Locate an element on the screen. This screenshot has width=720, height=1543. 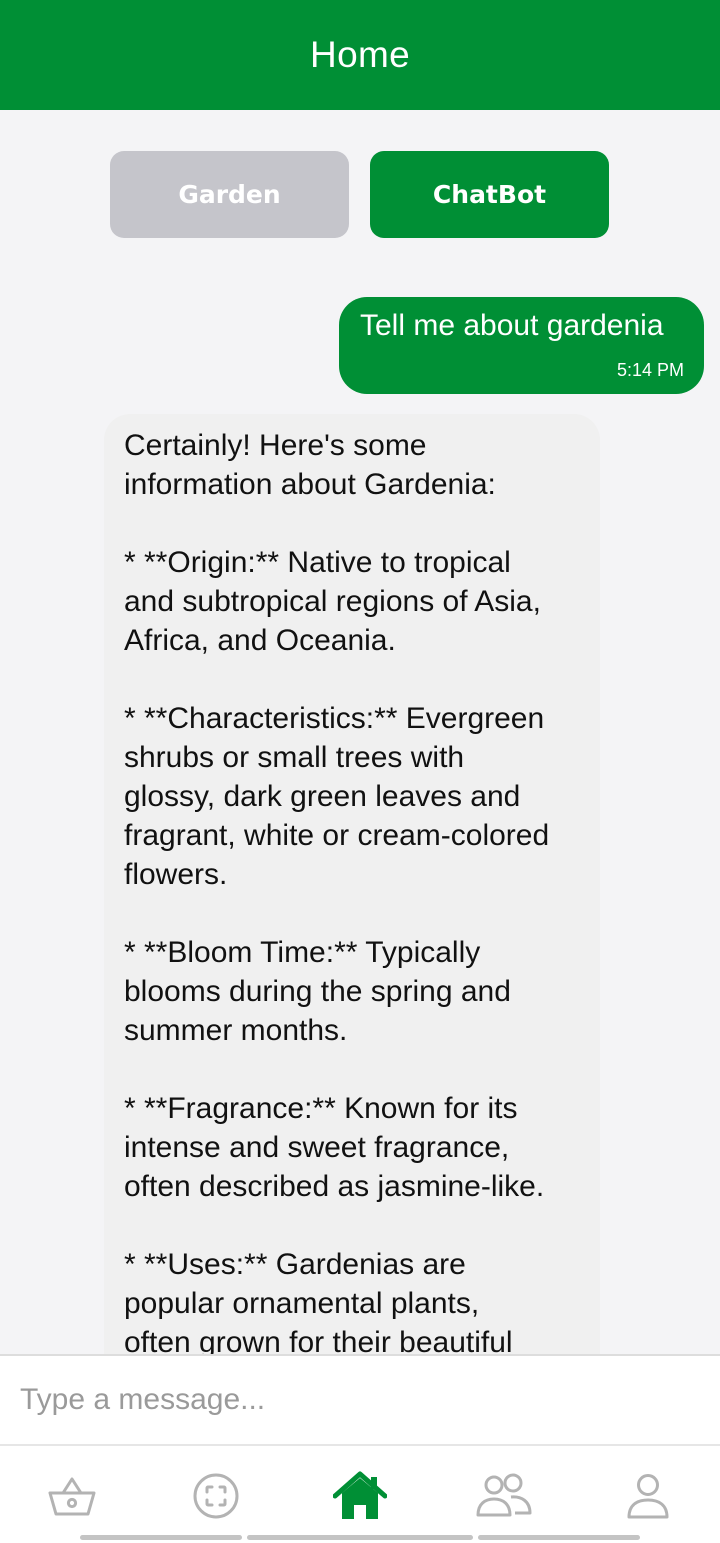
scan-face-icon is located at coordinates (216, 1496).